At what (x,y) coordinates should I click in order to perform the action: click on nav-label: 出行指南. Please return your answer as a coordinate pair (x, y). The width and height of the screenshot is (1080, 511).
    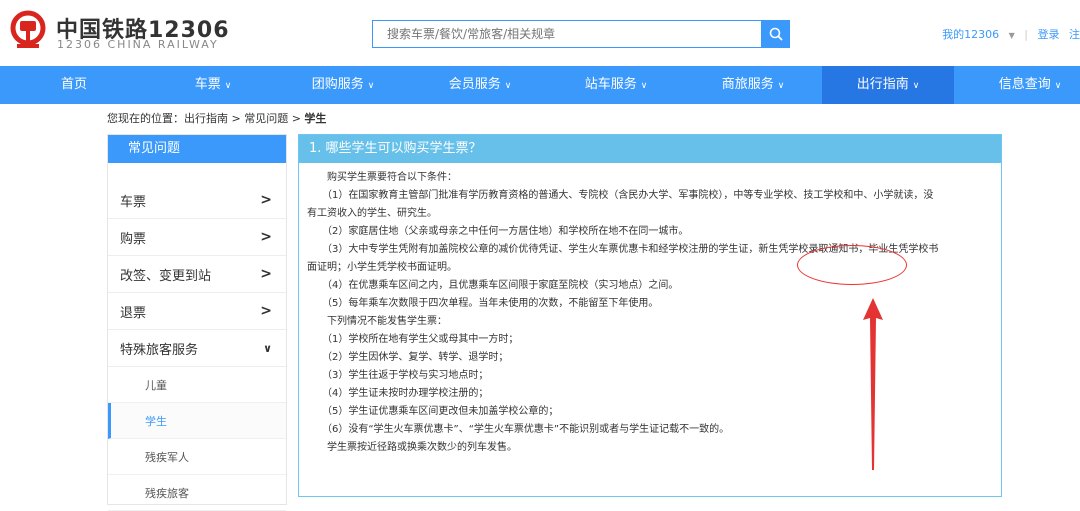
    Looking at the image, I should click on (882, 84).